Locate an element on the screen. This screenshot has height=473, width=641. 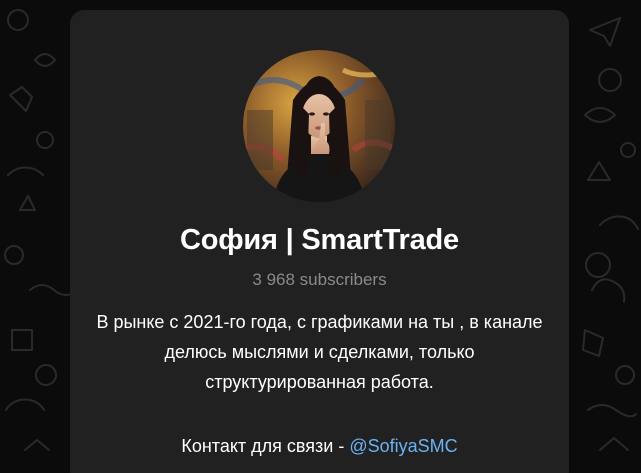
avatar-photo-icon is located at coordinates (319, 126).